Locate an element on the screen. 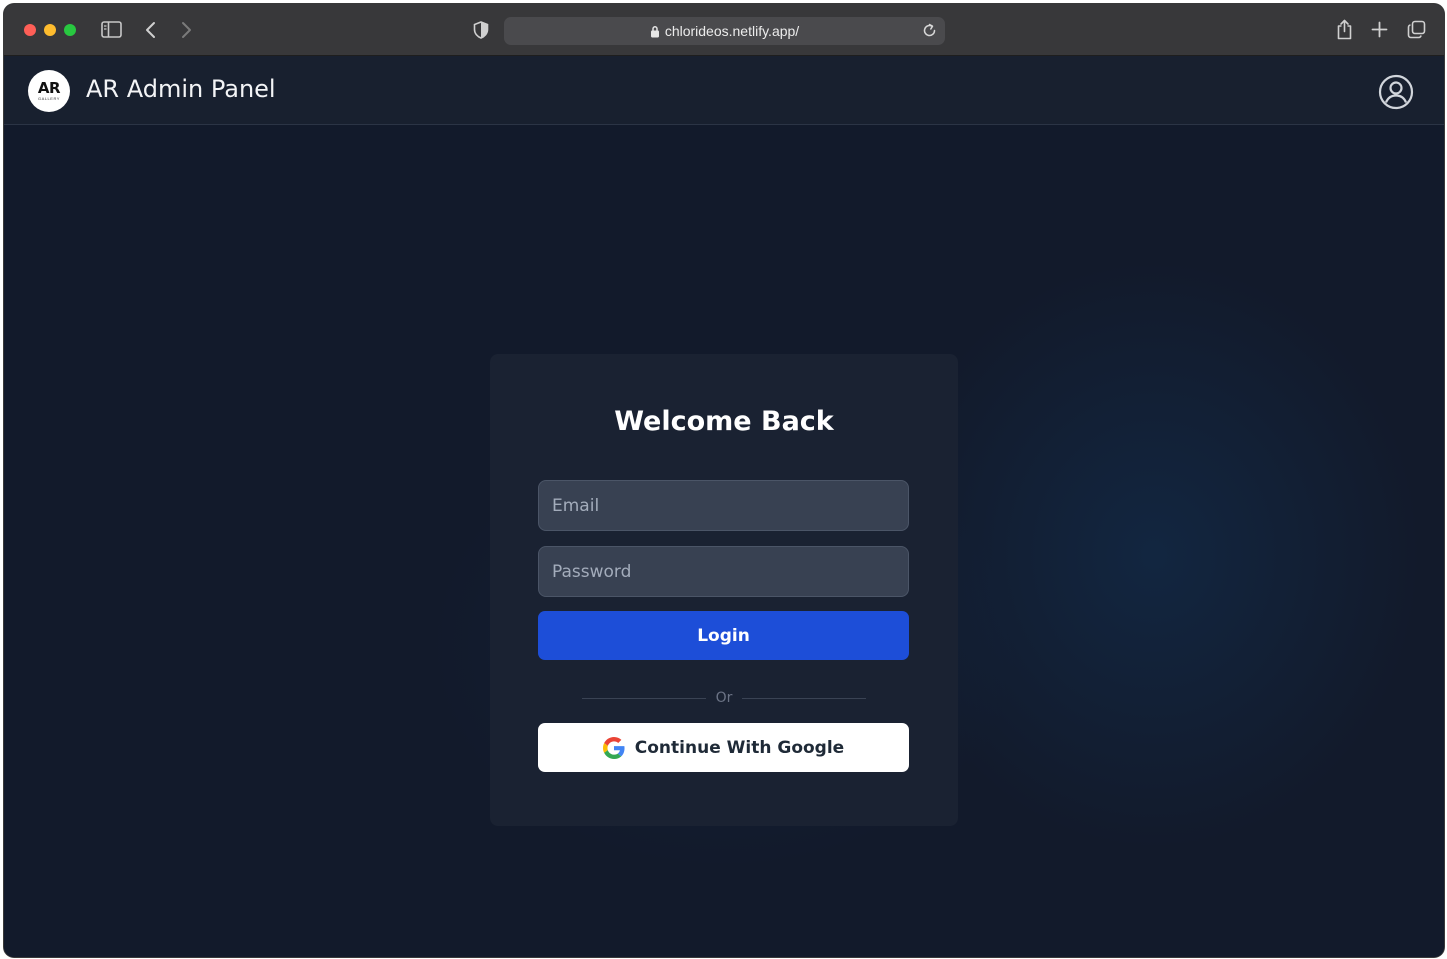  browser-toolbar: chlorideos.netlify.app/ is located at coordinates (724, 30).